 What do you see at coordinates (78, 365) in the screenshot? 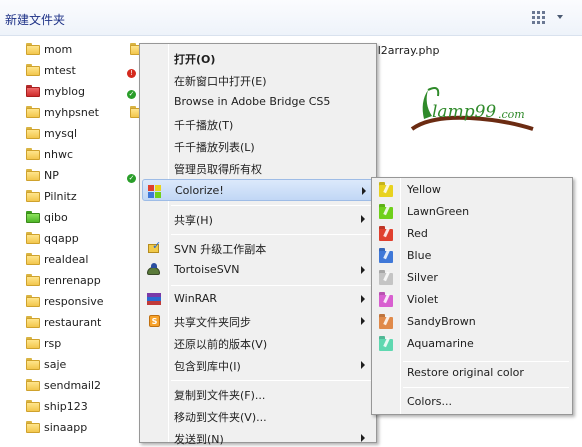
I see `folder-item: saje` at bounding box center [78, 365].